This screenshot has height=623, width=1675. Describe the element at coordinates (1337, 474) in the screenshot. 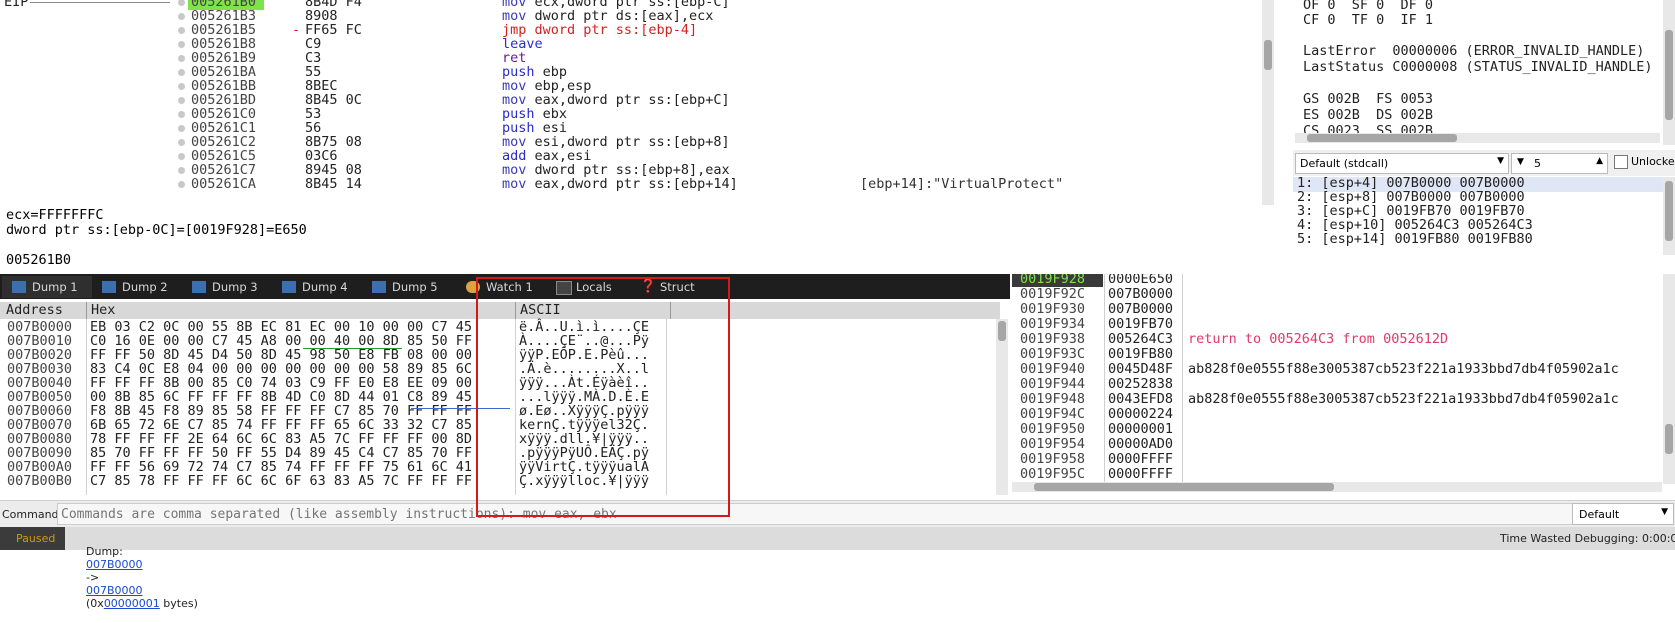

I see `stack-row: 0019F95C 0000FFFF` at that location.